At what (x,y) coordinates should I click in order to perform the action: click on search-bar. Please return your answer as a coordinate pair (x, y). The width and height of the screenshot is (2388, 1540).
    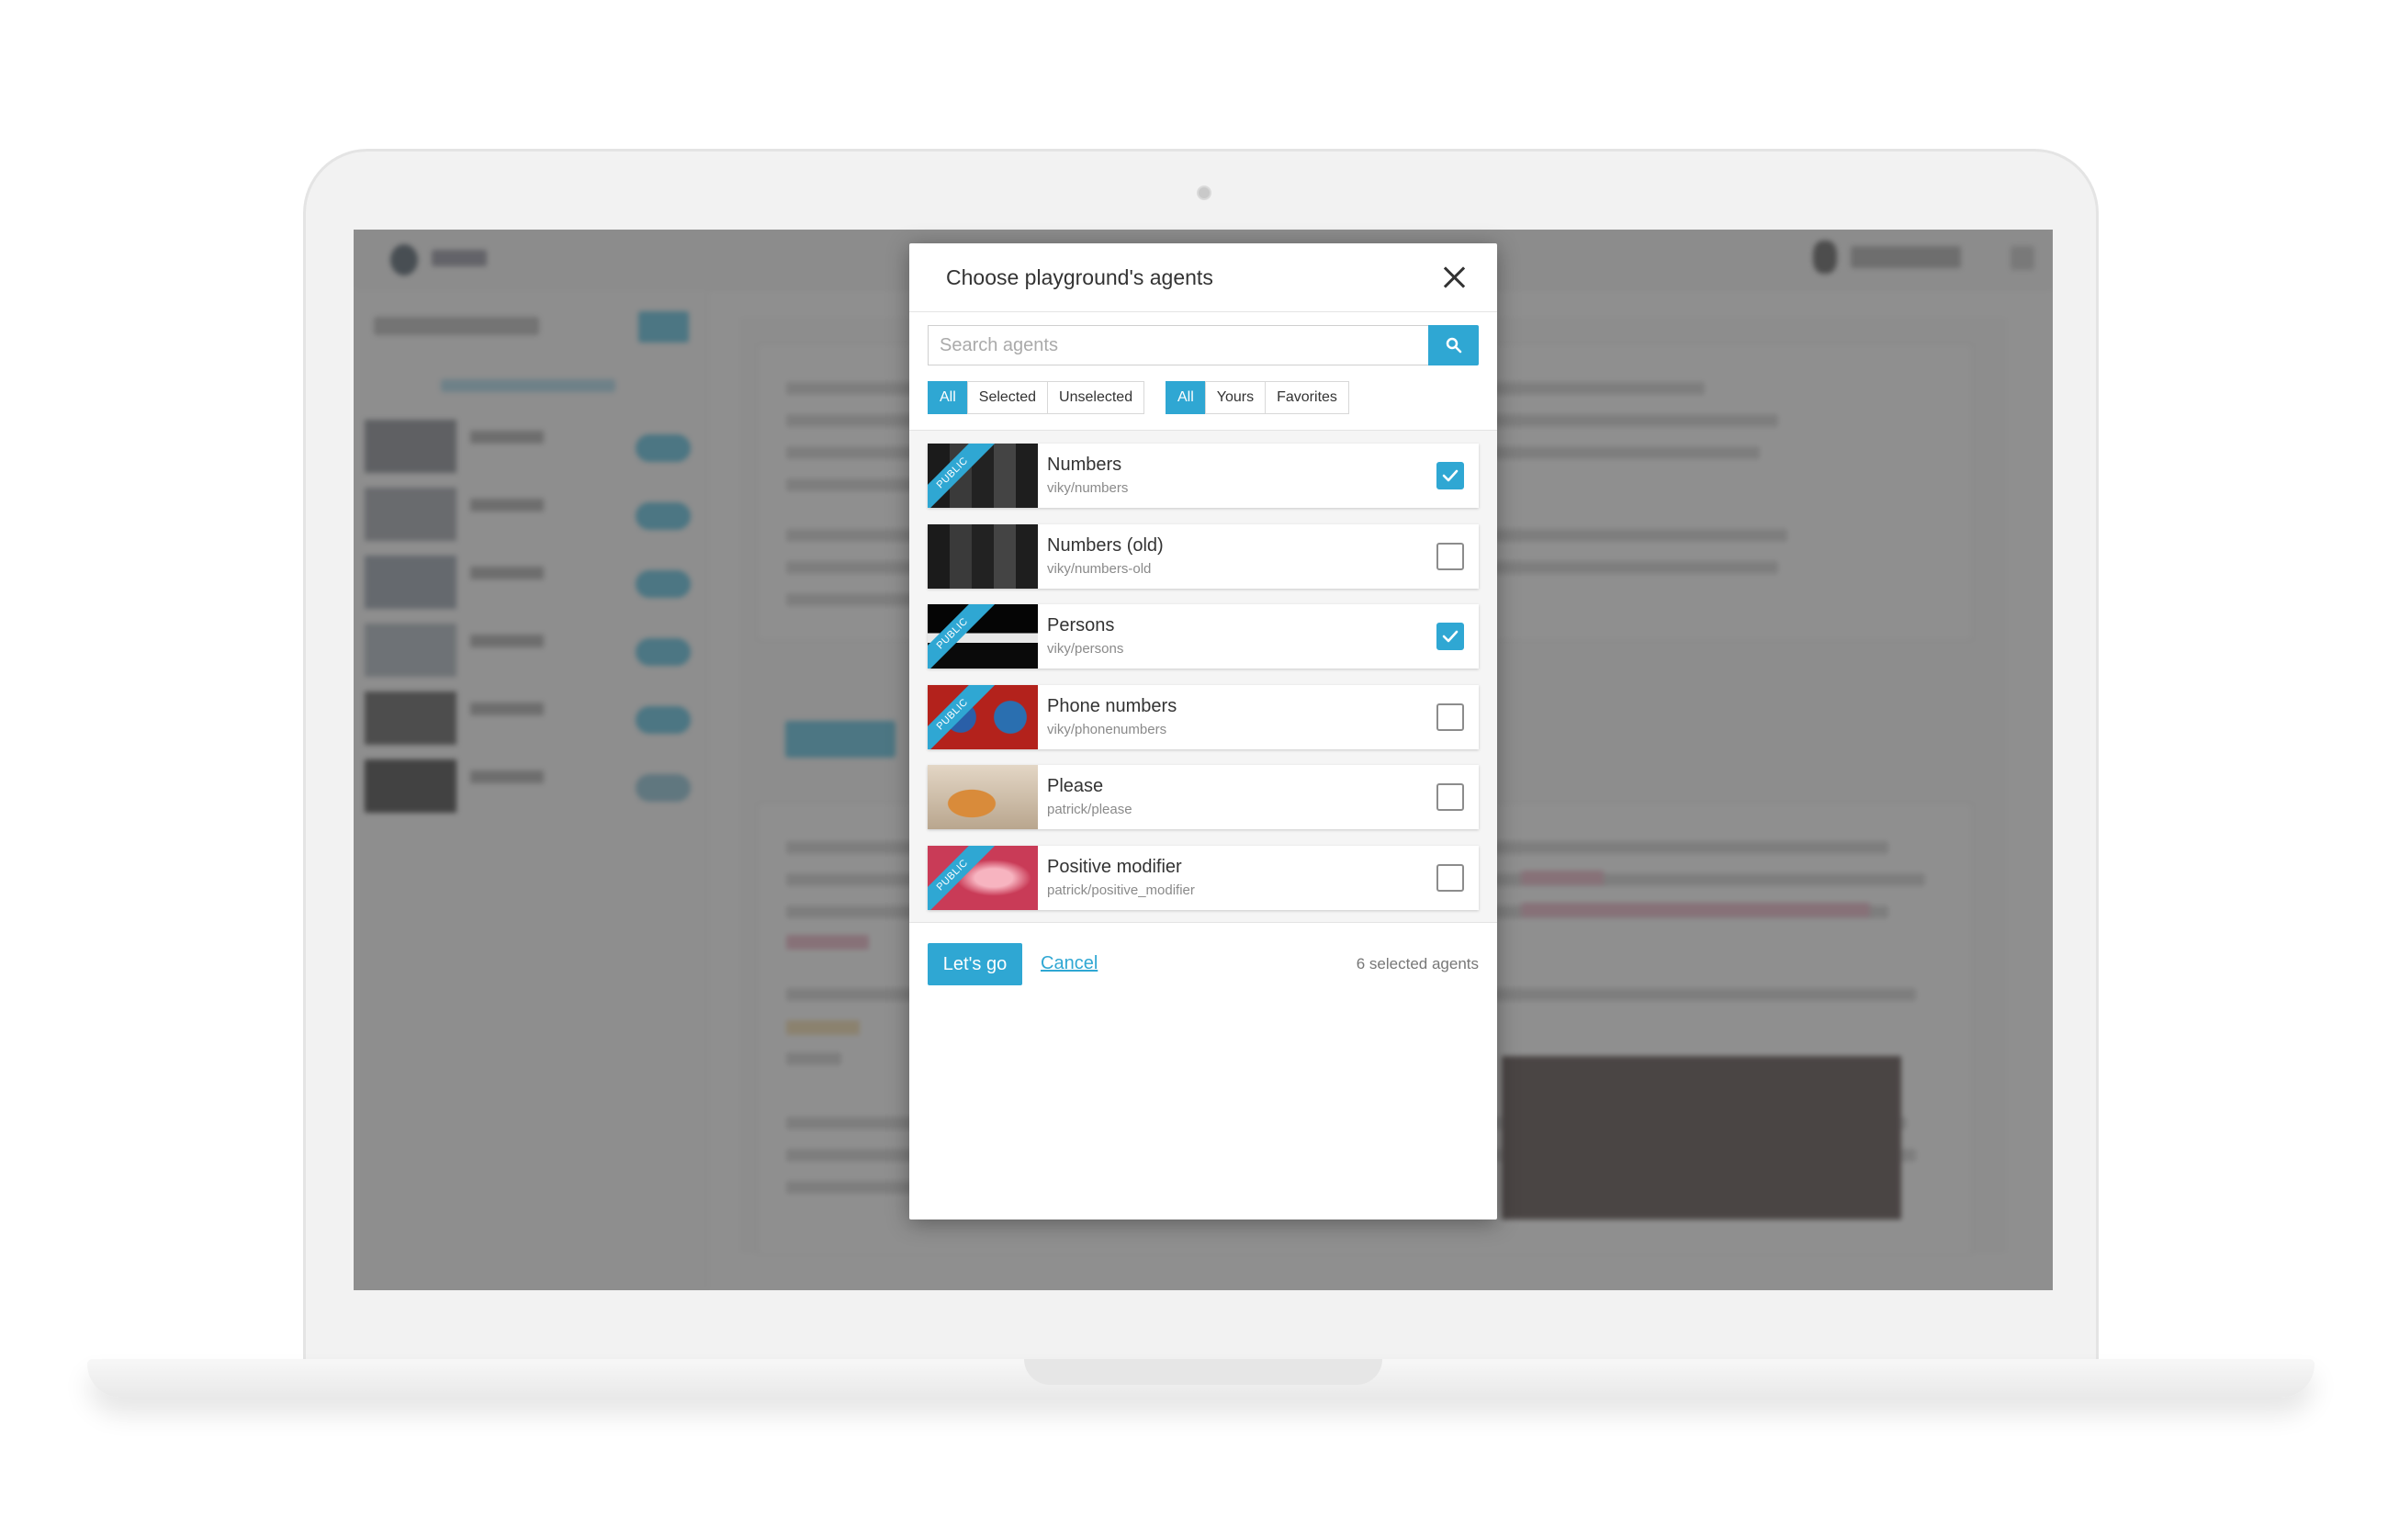
    Looking at the image, I should click on (1203, 345).